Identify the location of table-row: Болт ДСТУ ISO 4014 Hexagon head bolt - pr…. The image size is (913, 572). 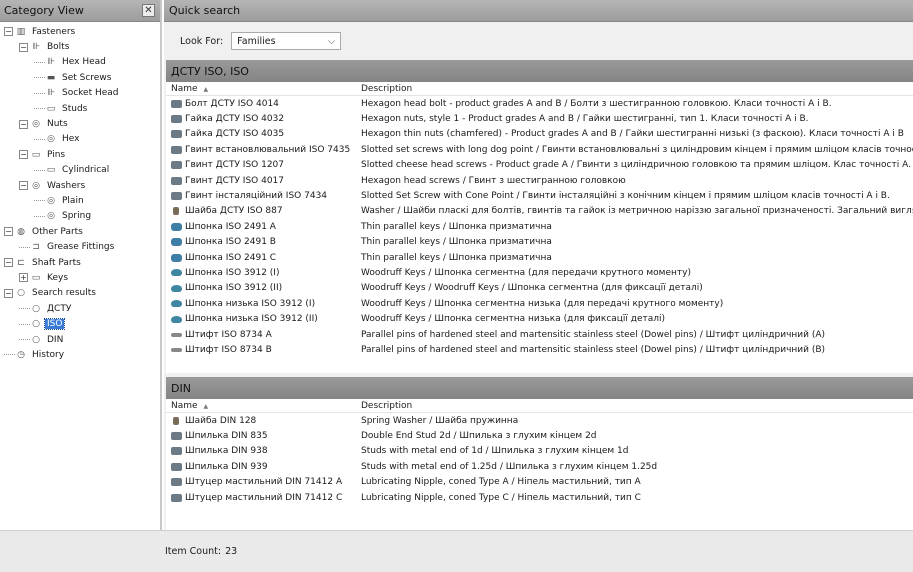
(539, 103).